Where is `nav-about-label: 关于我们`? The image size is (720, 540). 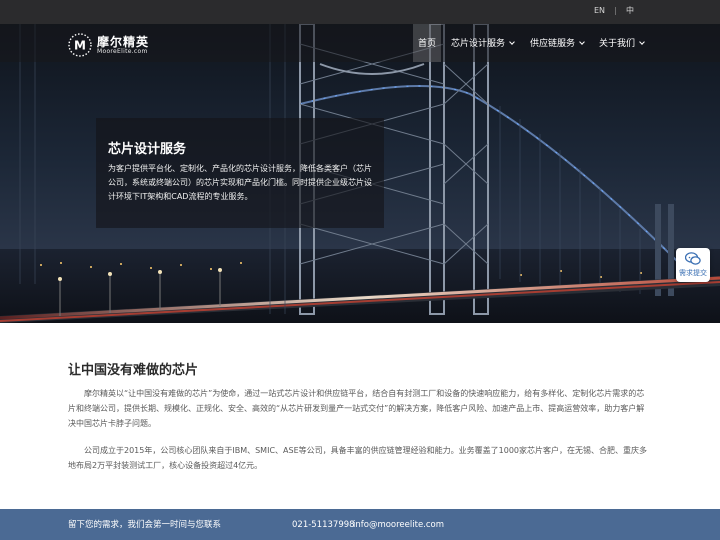 nav-about-label: 关于我们 is located at coordinates (617, 44).